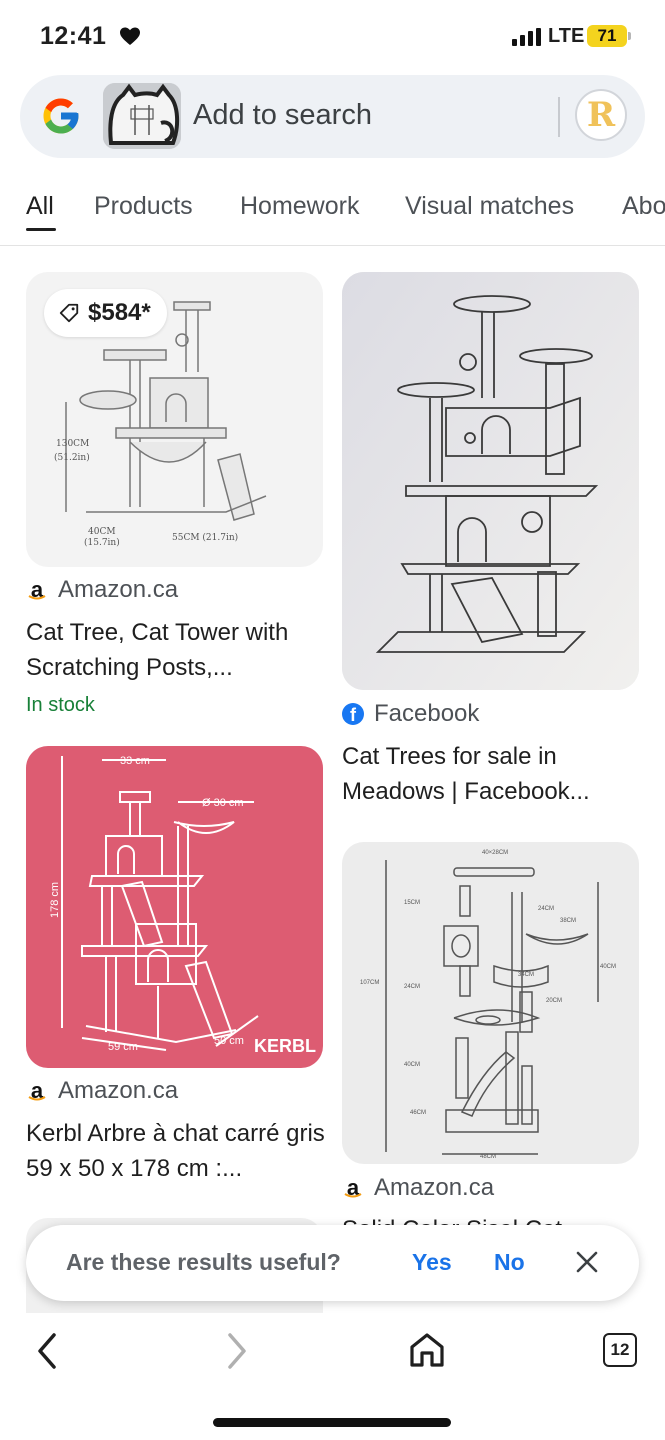 The image size is (665, 1440). Describe the element at coordinates (489, 206) in the screenshot. I see `tab-visual-matches: Visual matches` at that location.